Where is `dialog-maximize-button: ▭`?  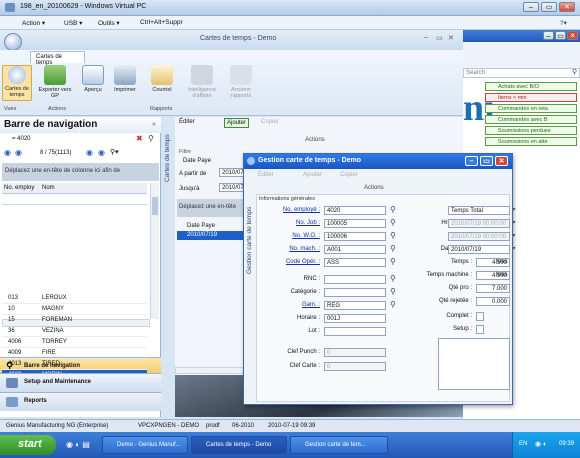 dialog-maximize-button: ▭ is located at coordinates (486, 161).